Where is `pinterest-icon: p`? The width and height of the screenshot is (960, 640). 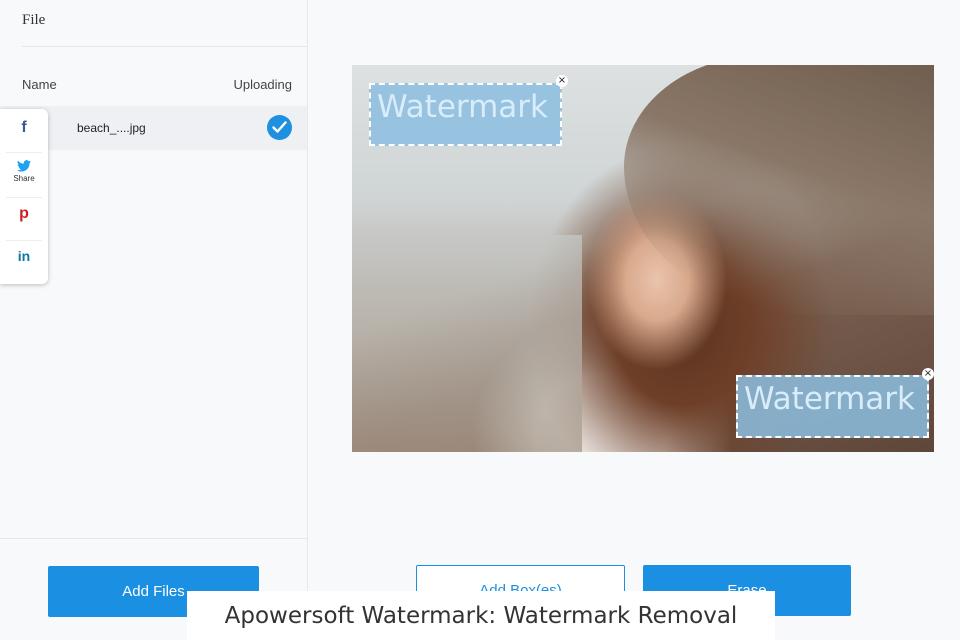
pinterest-icon: p is located at coordinates (24, 213).